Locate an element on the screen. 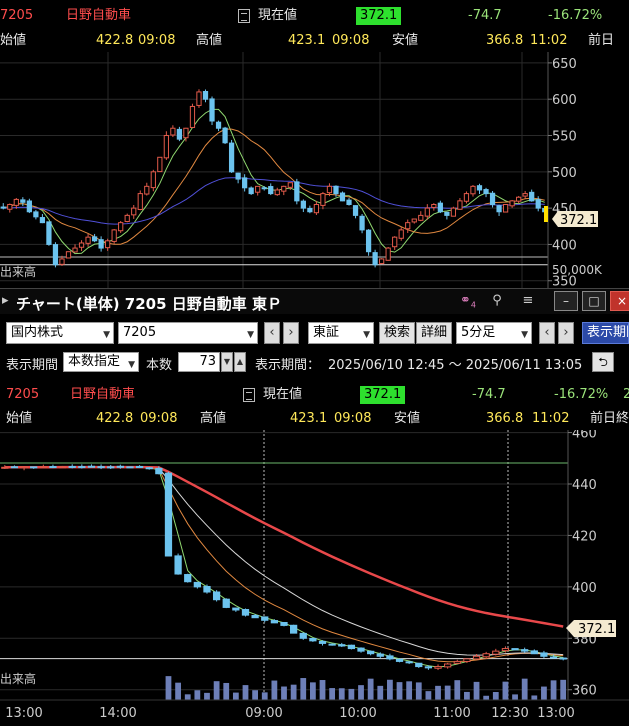  chart-window-titlebar: ▸ チャート(単体) 7205 日野自動車 東Ｐ ⚭4 ⚲ ≡ – □ × is located at coordinates (314, 301).